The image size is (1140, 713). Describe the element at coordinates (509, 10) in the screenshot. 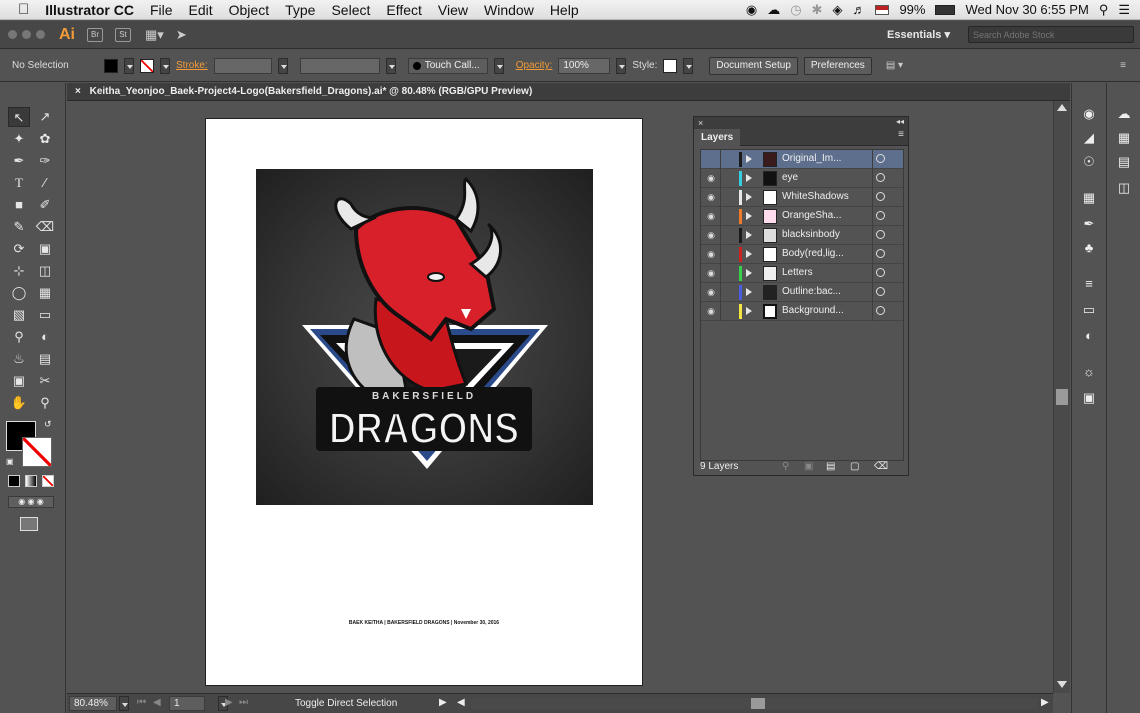

I see `menu-window: Window` at that location.